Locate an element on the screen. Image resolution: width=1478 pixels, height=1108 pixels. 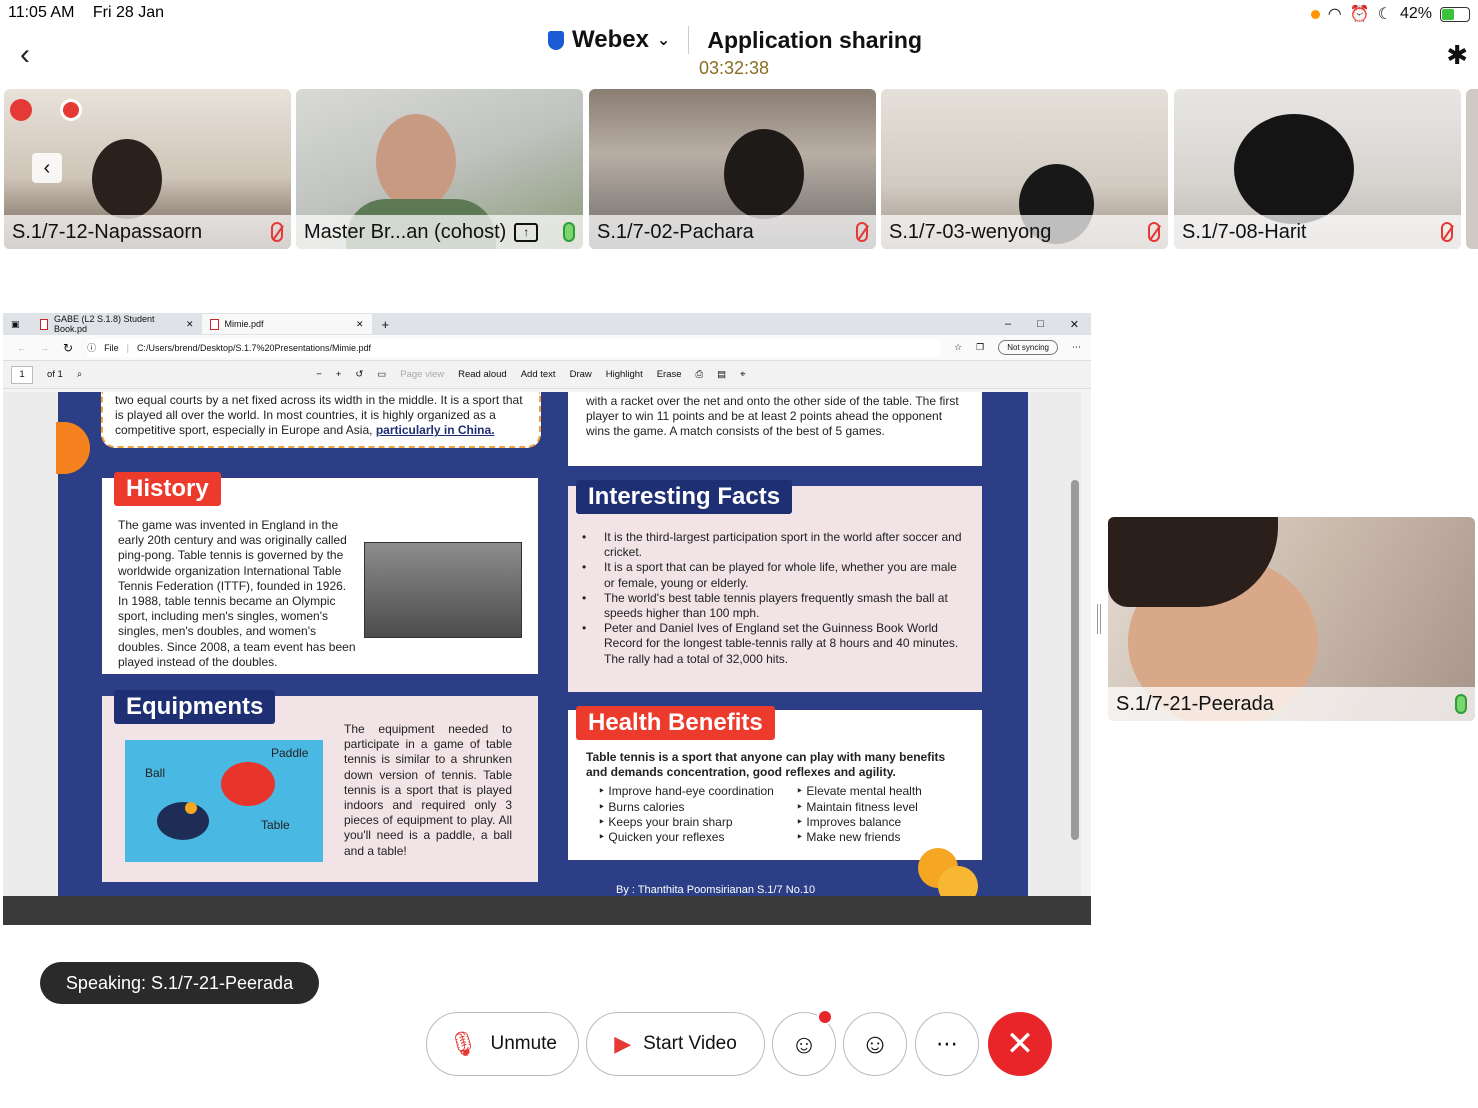
equipment-illustration: Paddle Ball Table is located at coordinates (224, 801).